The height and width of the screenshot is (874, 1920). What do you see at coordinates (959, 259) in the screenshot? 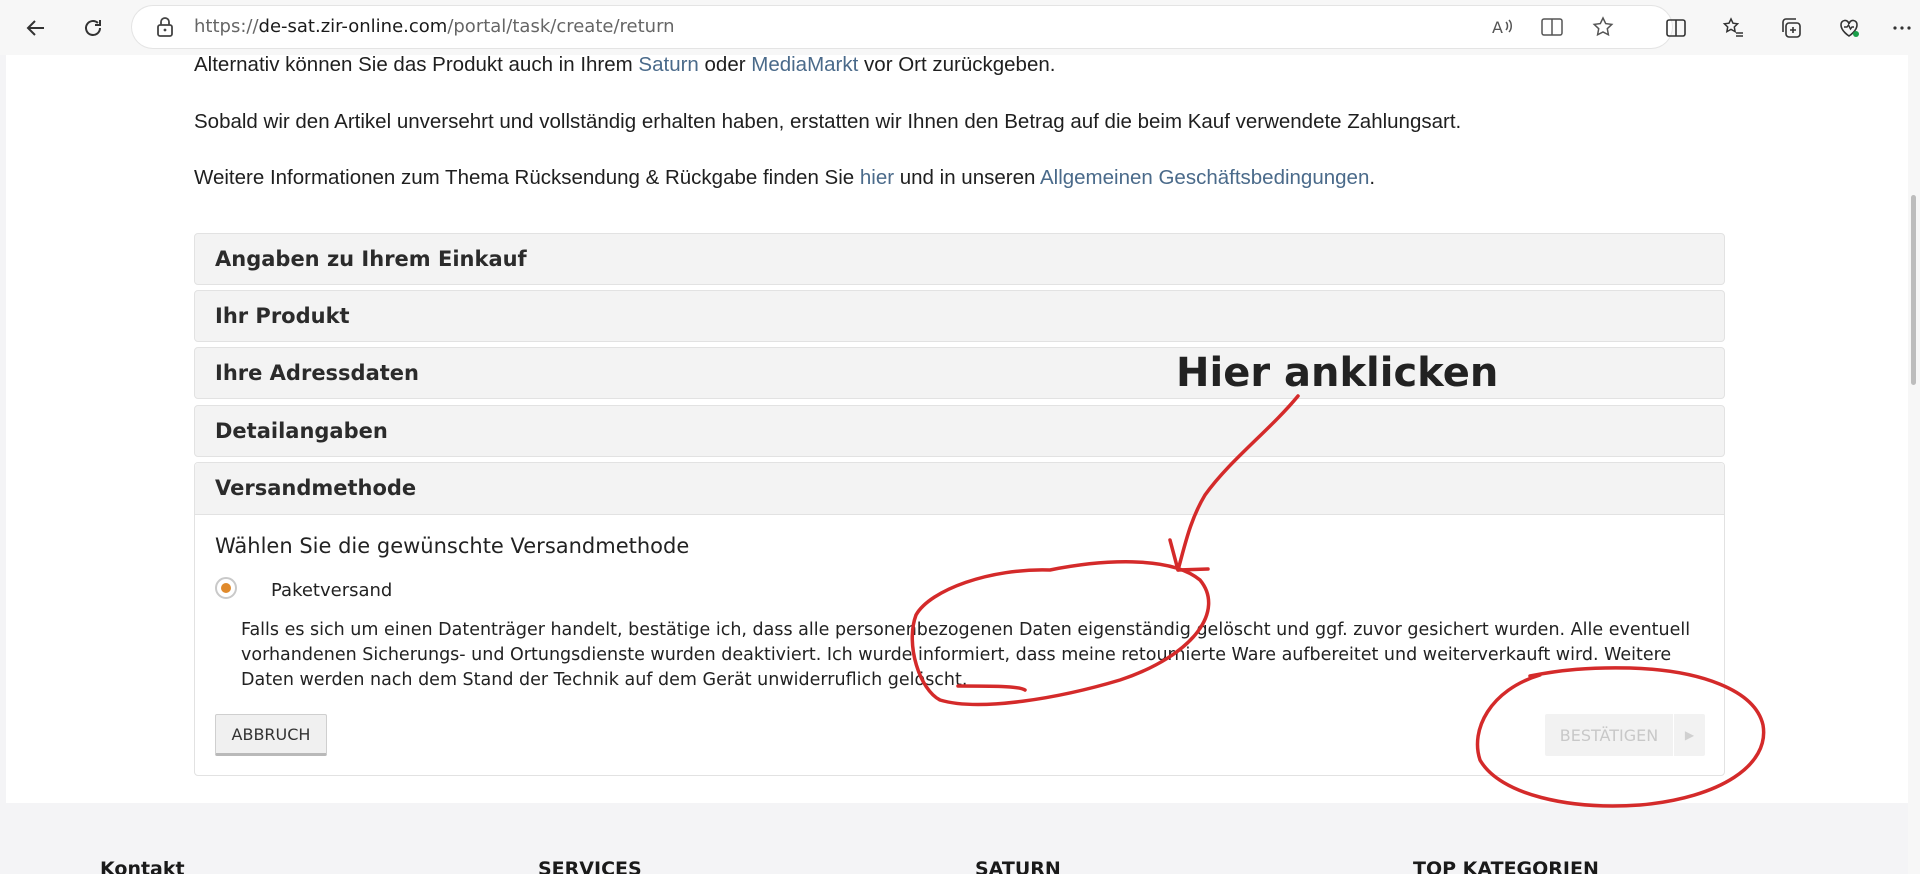
I see `accordion-purchase-details: Angaben zu Ihrem Einkauf` at bounding box center [959, 259].